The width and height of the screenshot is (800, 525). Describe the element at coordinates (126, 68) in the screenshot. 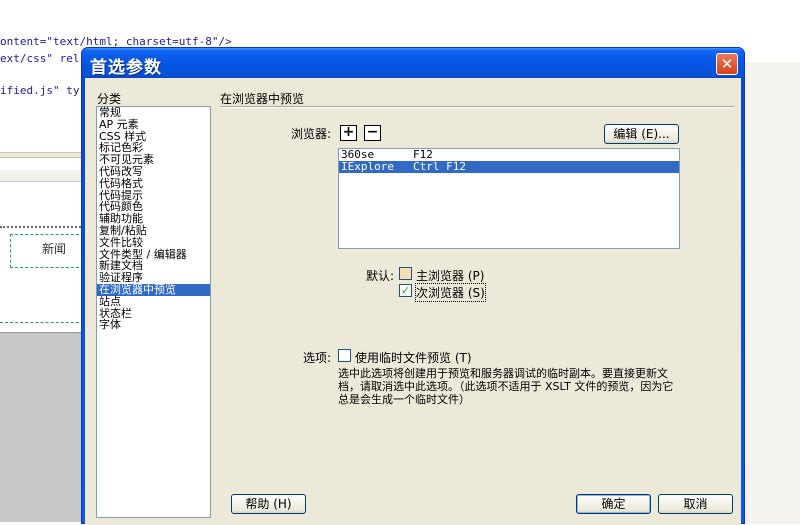

I see `dialog-title: 首选参数` at that location.